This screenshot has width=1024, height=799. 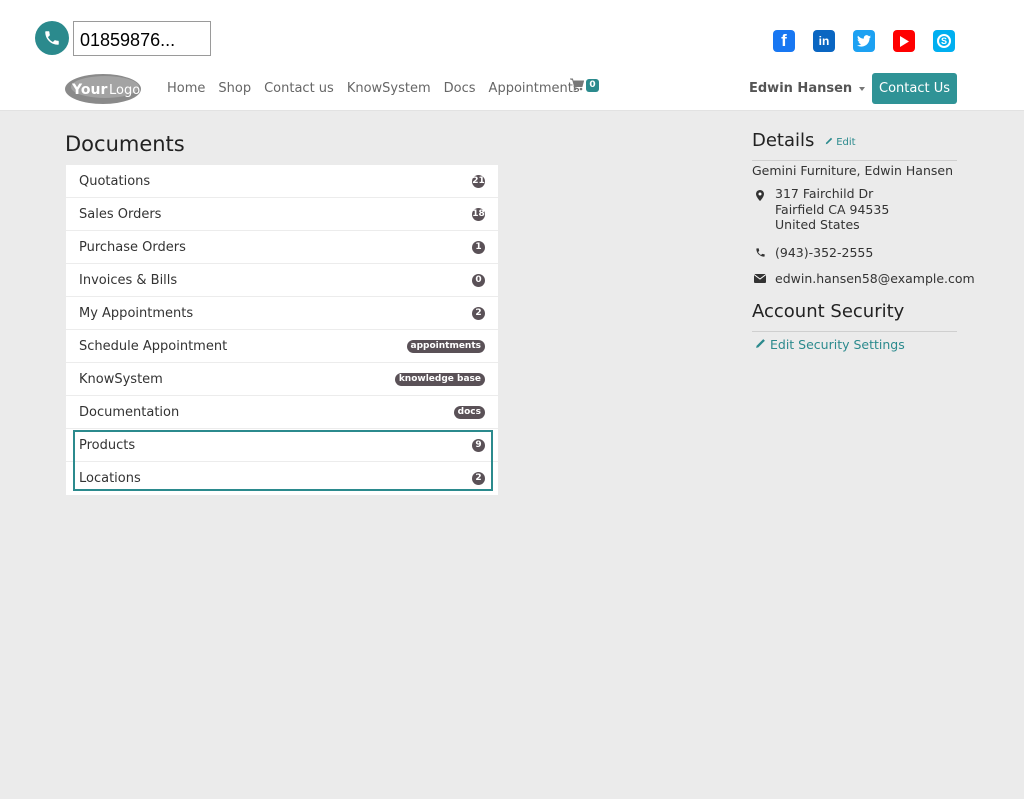 What do you see at coordinates (234, 88) in the screenshot?
I see `nav-shop: Shop` at bounding box center [234, 88].